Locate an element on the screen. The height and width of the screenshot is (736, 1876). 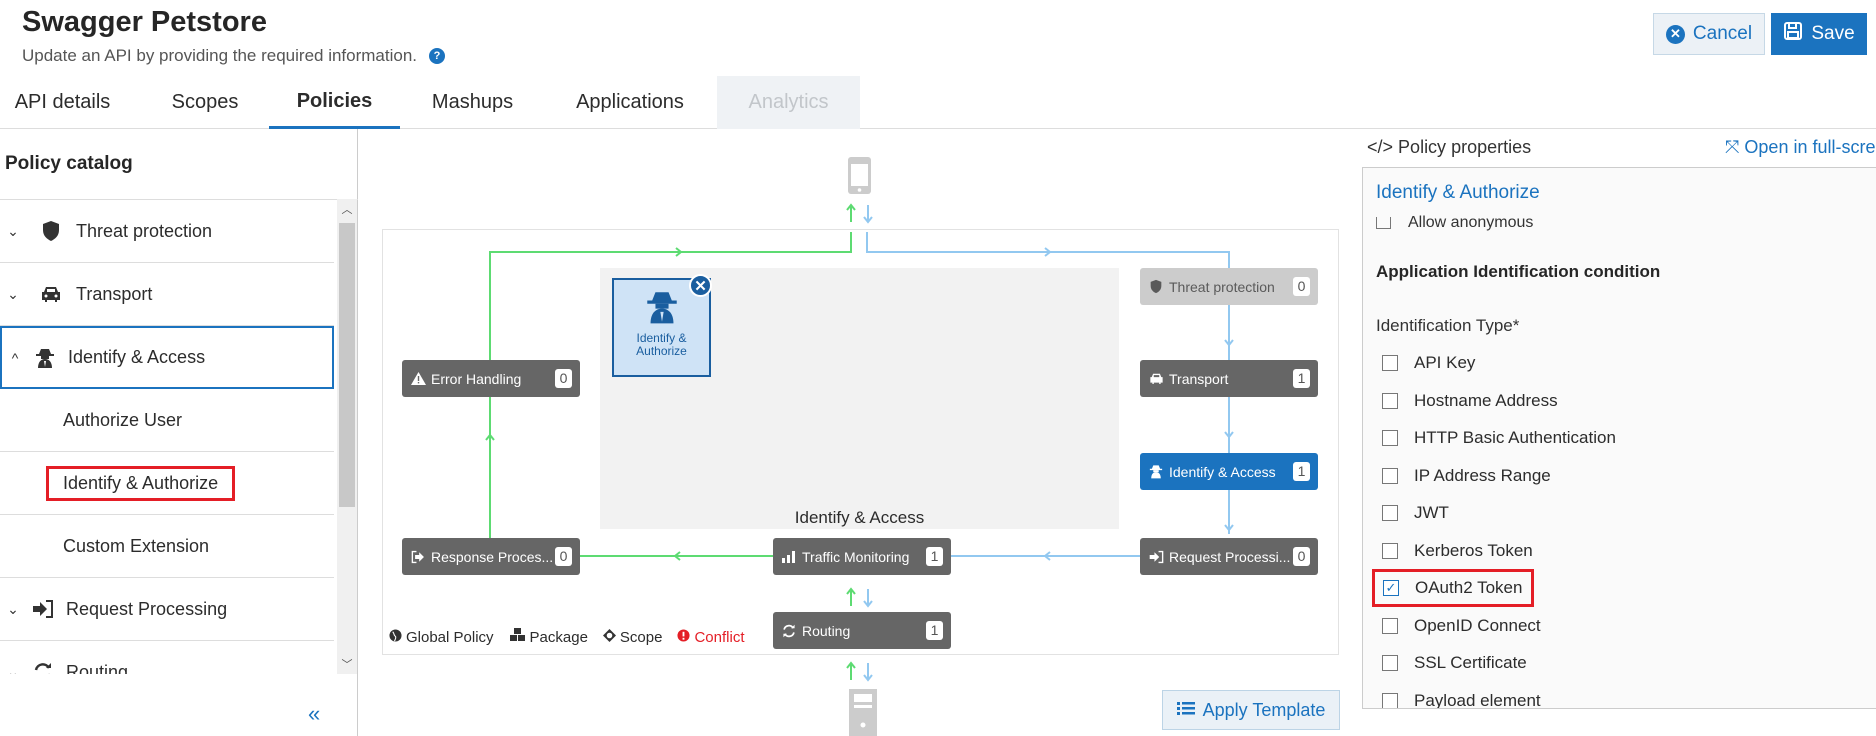
legend-global-policy: Global Policy is located at coordinates (441, 637).